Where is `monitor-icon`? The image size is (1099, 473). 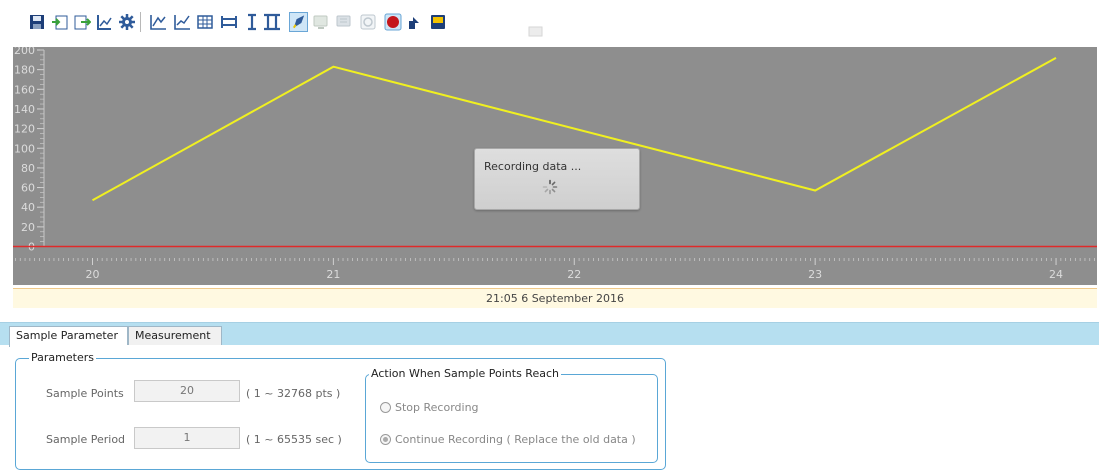 monitor-icon is located at coordinates (320, 22).